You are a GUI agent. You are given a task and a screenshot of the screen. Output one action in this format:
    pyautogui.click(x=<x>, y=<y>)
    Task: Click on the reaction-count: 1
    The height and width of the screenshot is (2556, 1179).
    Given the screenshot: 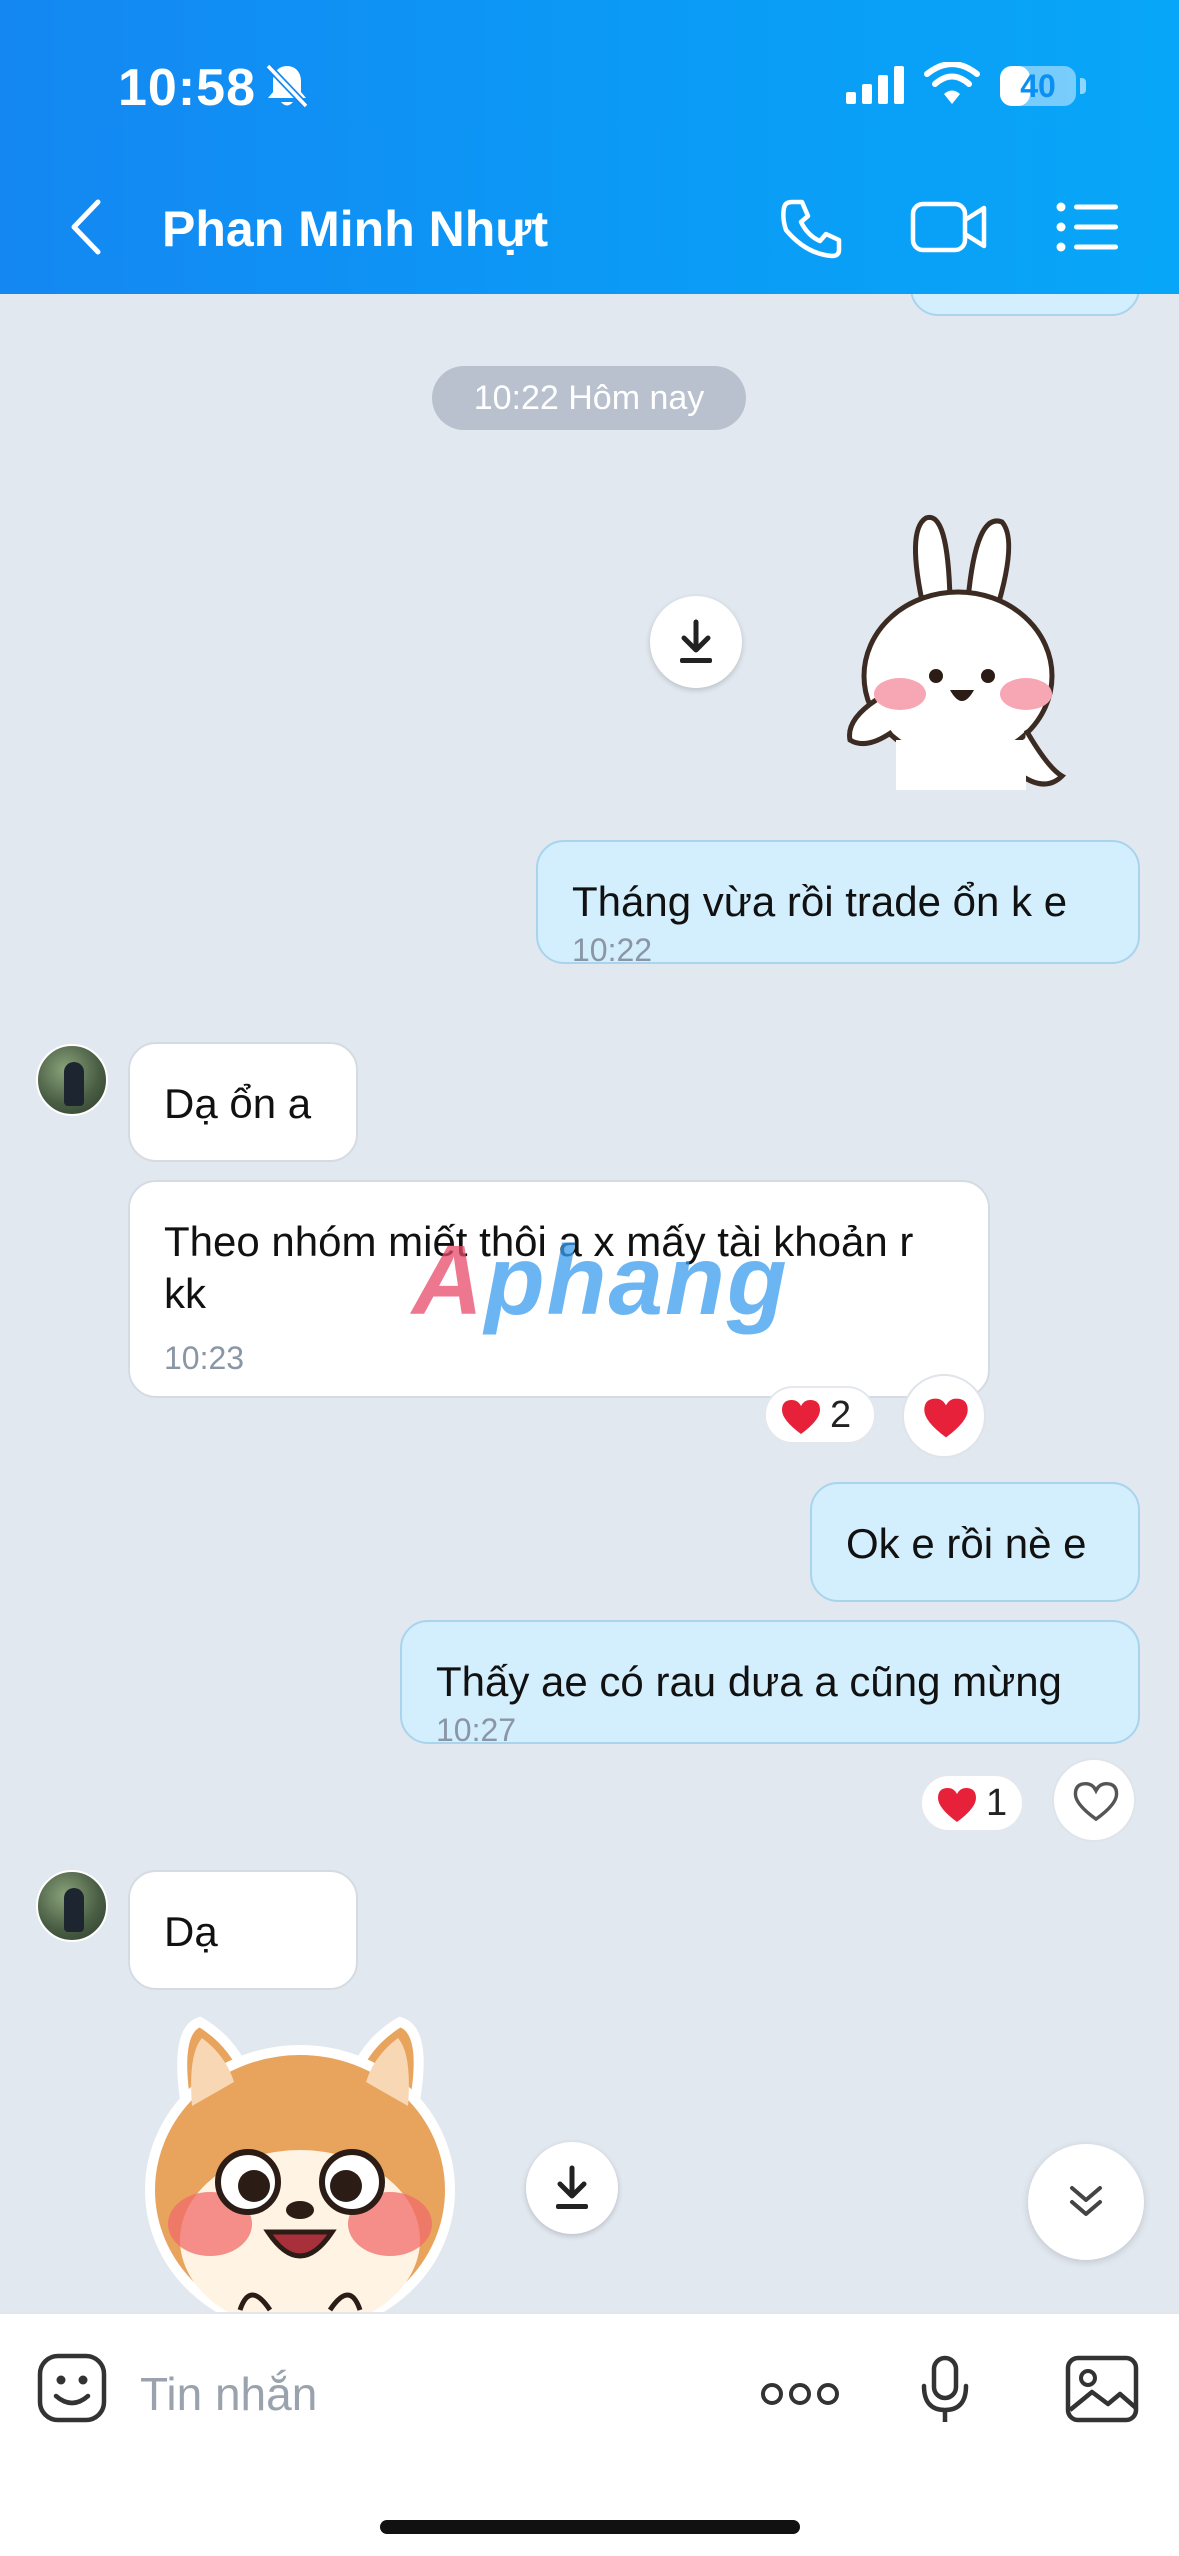 What is the action you would take?
    pyautogui.click(x=997, y=1803)
    